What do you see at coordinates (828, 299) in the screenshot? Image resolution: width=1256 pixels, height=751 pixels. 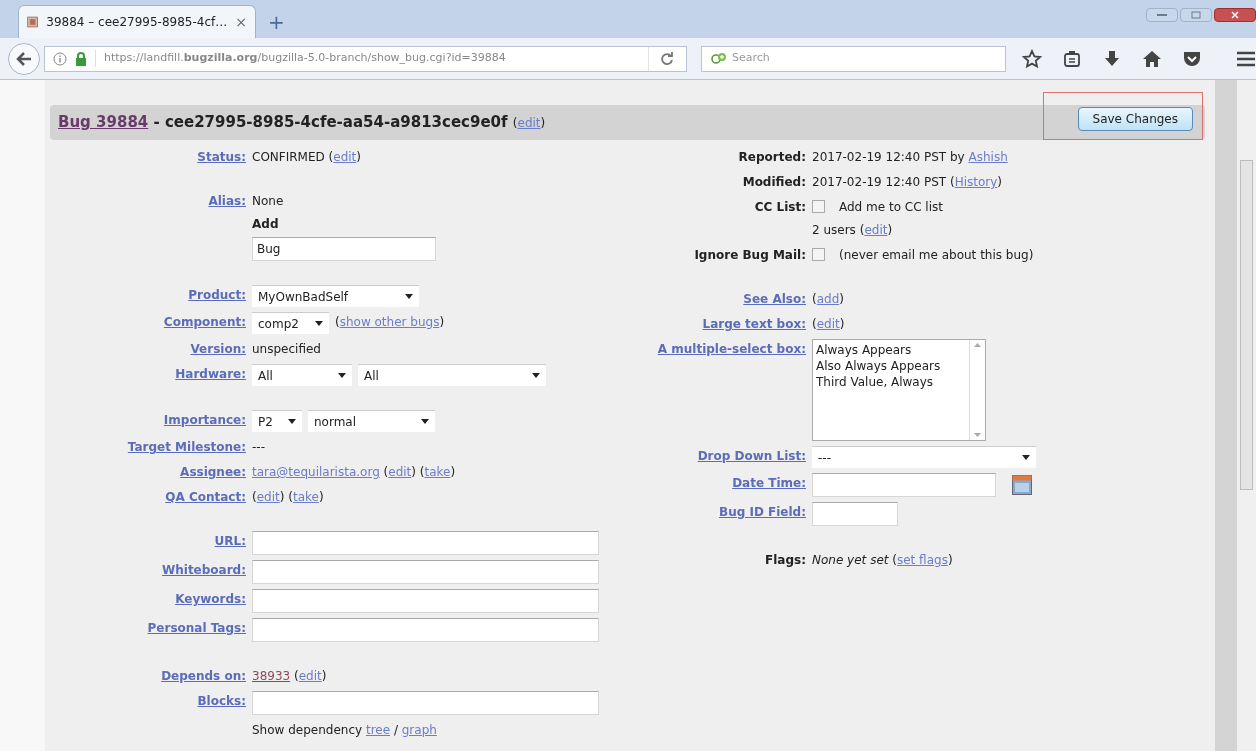 I see `link: add` at bounding box center [828, 299].